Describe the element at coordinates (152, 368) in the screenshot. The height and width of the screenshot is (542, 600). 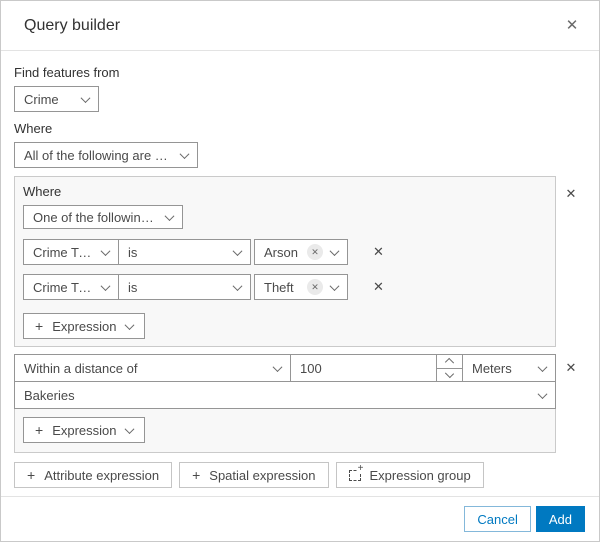
I see `spatial-operator-select: Within a distance of` at that location.